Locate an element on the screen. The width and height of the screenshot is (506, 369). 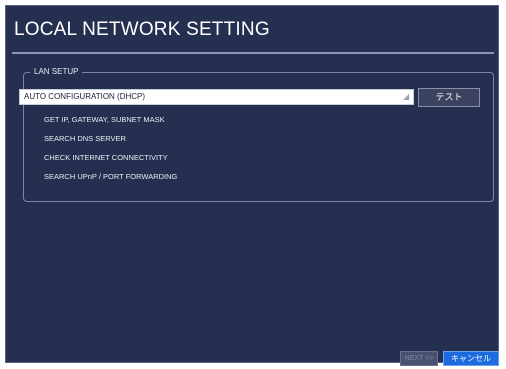
next-button: NEXT >> is located at coordinates (419, 358).